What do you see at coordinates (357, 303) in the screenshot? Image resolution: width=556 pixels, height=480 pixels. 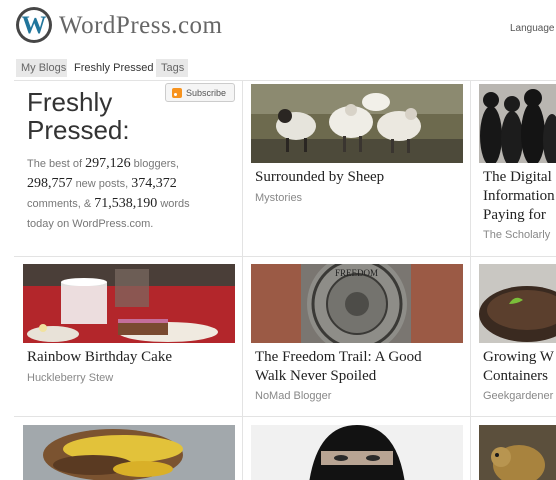 I see `post-thumbnail-freedom-trail: FREEDOM` at bounding box center [357, 303].